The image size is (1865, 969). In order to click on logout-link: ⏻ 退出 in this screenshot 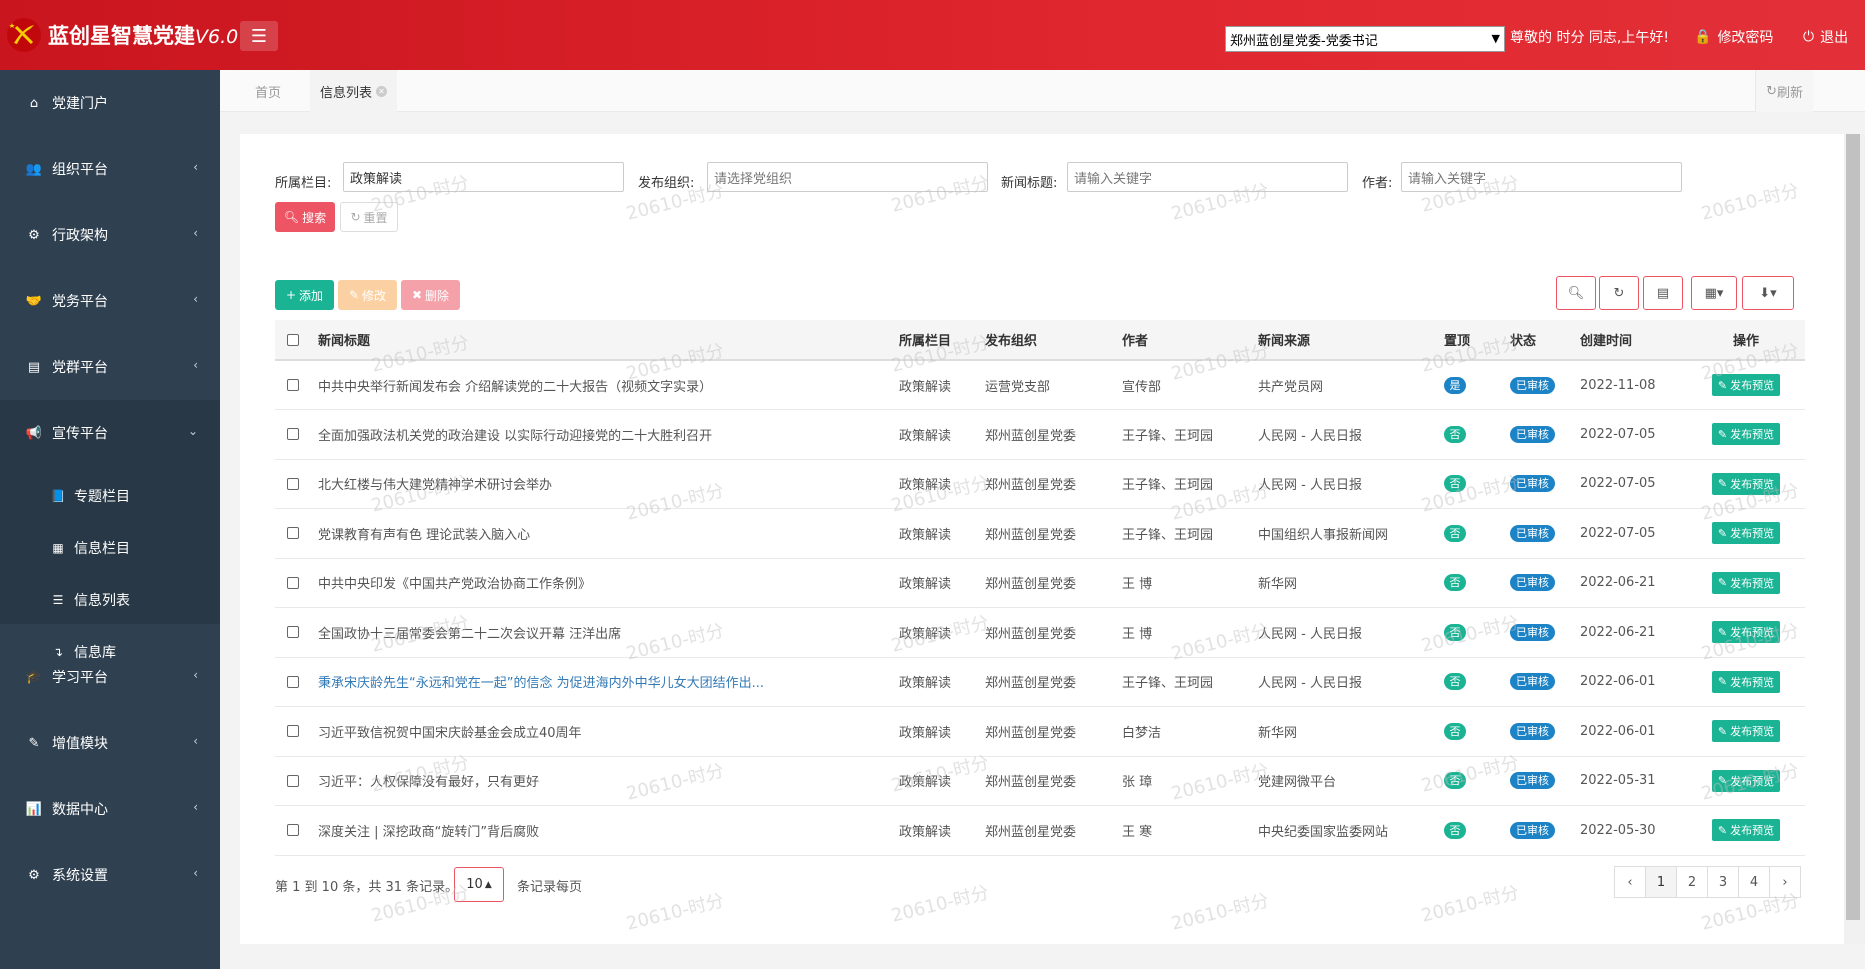, I will do `click(1825, 37)`.